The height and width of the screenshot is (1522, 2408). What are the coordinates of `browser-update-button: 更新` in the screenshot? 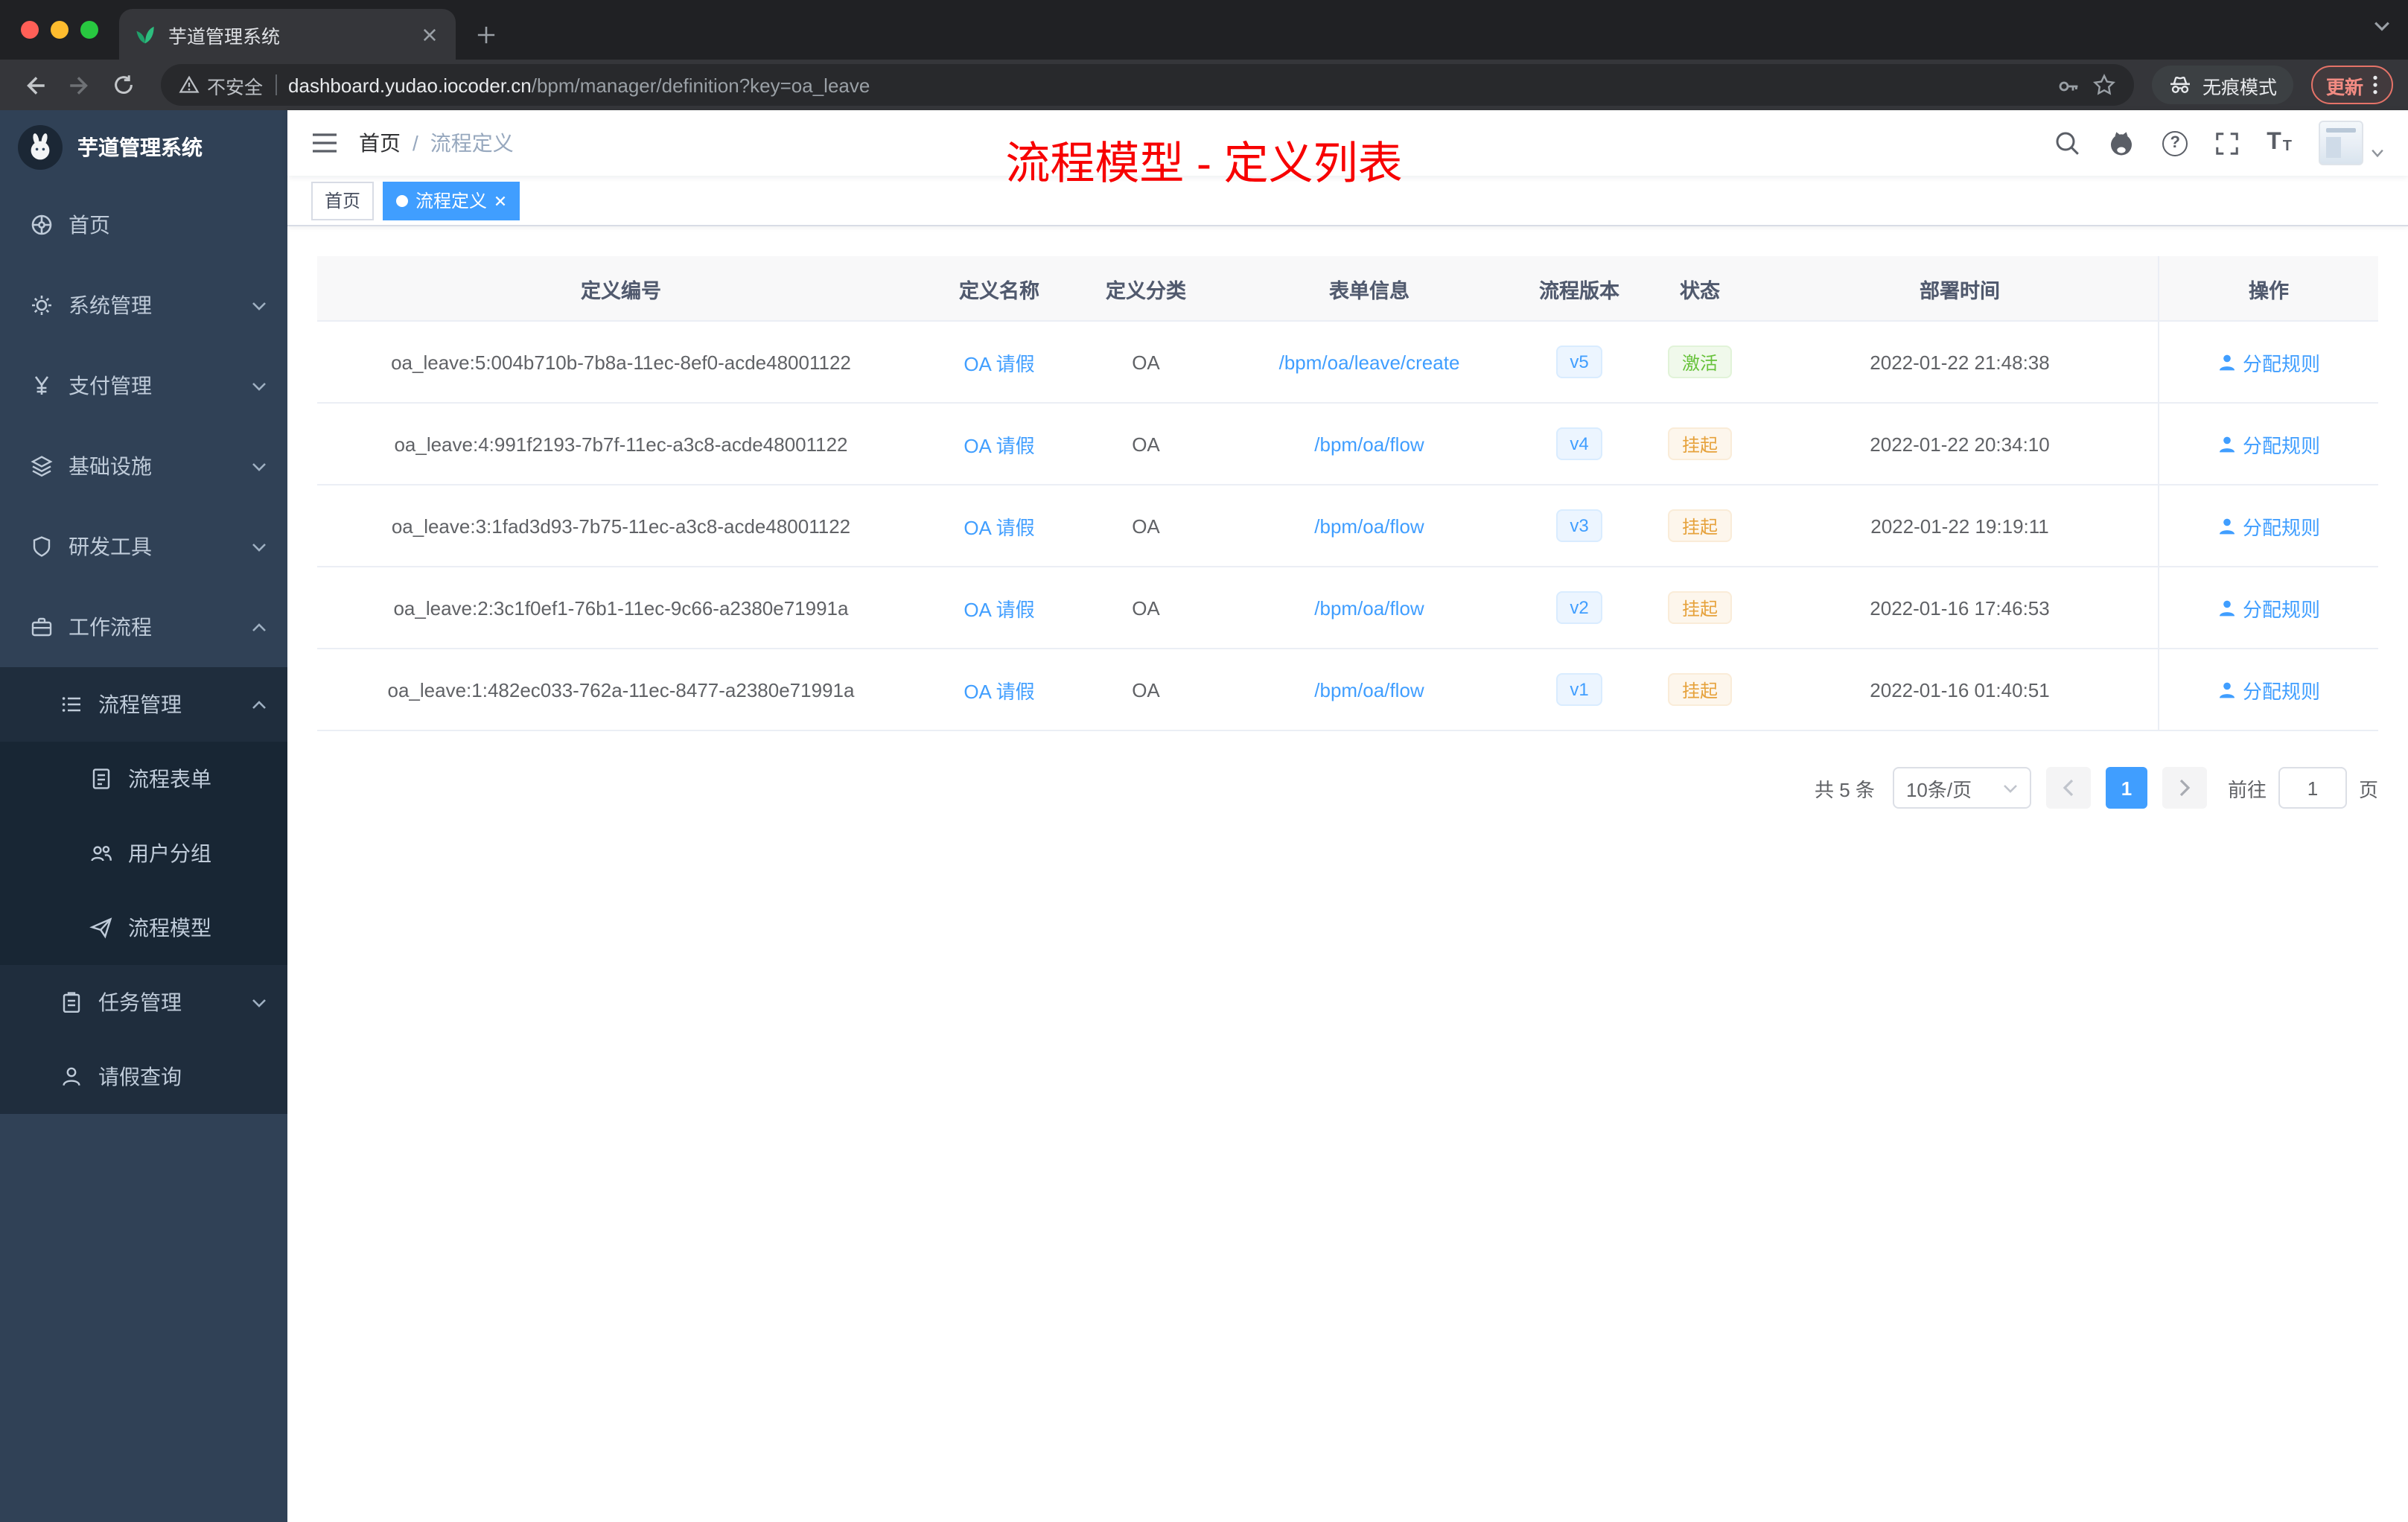 It's located at (2351, 85).